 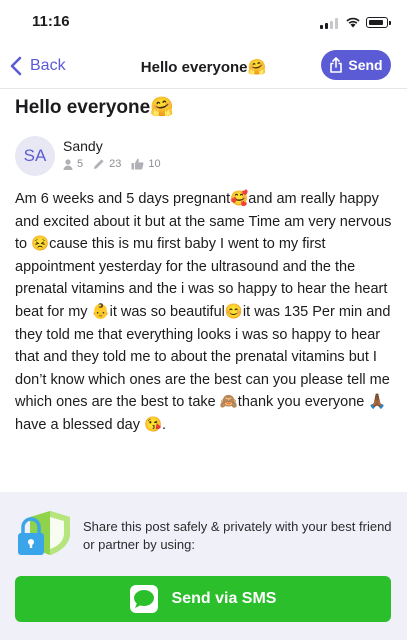 What do you see at coordinates (205, 156) in the screenshot?
I see `author-info: SA Sandy 5 23 10` at bounding box center [205, 156].